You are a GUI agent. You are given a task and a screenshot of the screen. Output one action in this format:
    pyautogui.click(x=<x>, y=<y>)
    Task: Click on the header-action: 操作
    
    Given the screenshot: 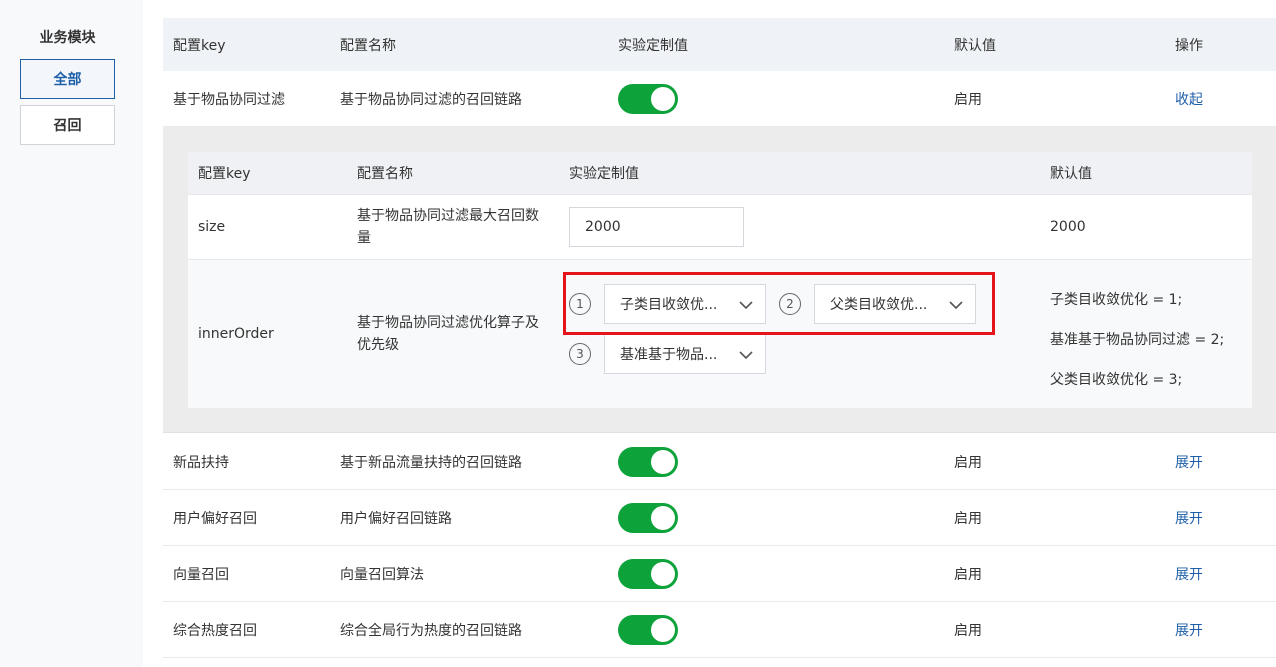 What is the action you would take?
    pyautogui.click(x=1189, y=45)
    